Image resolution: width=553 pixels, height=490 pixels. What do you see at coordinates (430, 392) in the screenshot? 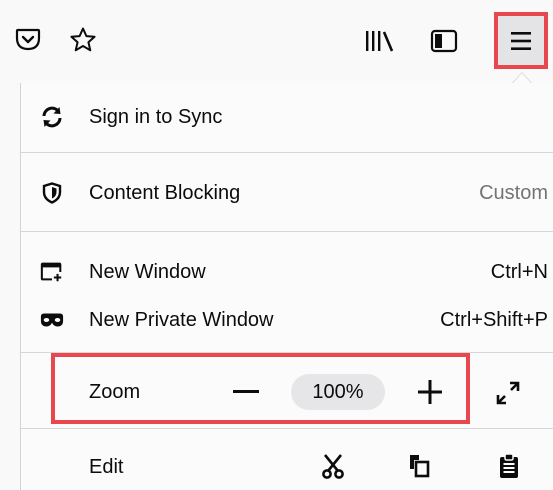
I see `zoom-in-button` at bounding box center [430, 392].